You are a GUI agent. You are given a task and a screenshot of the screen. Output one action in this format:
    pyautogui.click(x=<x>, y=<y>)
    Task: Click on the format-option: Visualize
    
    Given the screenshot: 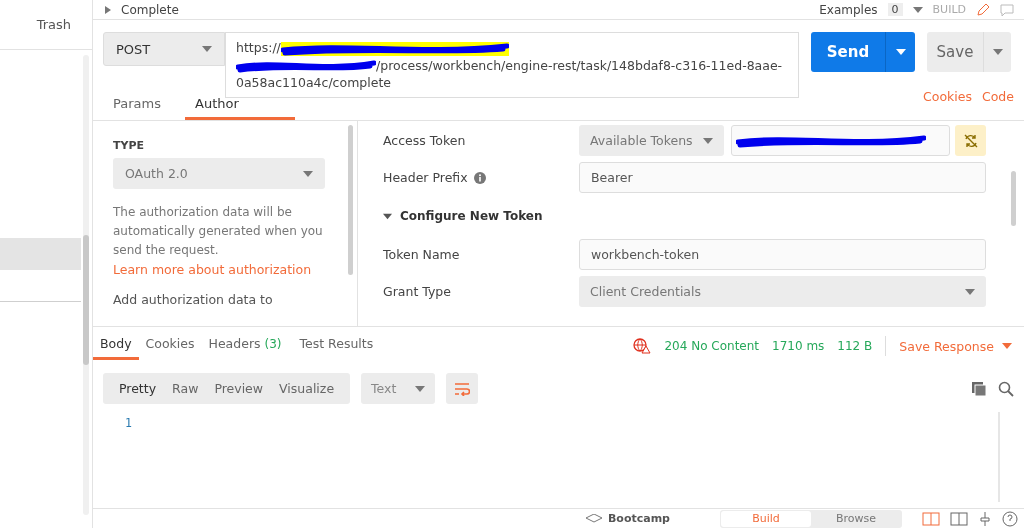 What is the action you would take?
    pyautogui.click(x=307, y=388)
    